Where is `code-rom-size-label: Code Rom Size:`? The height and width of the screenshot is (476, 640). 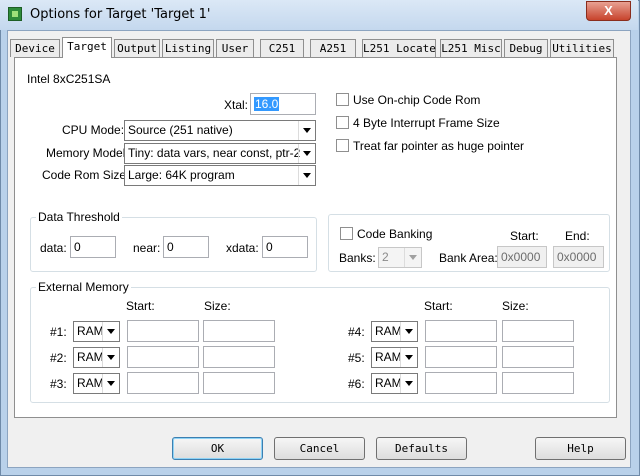
code-rom-size-label: Code Rom Size: is located at coordinates (86, 175).